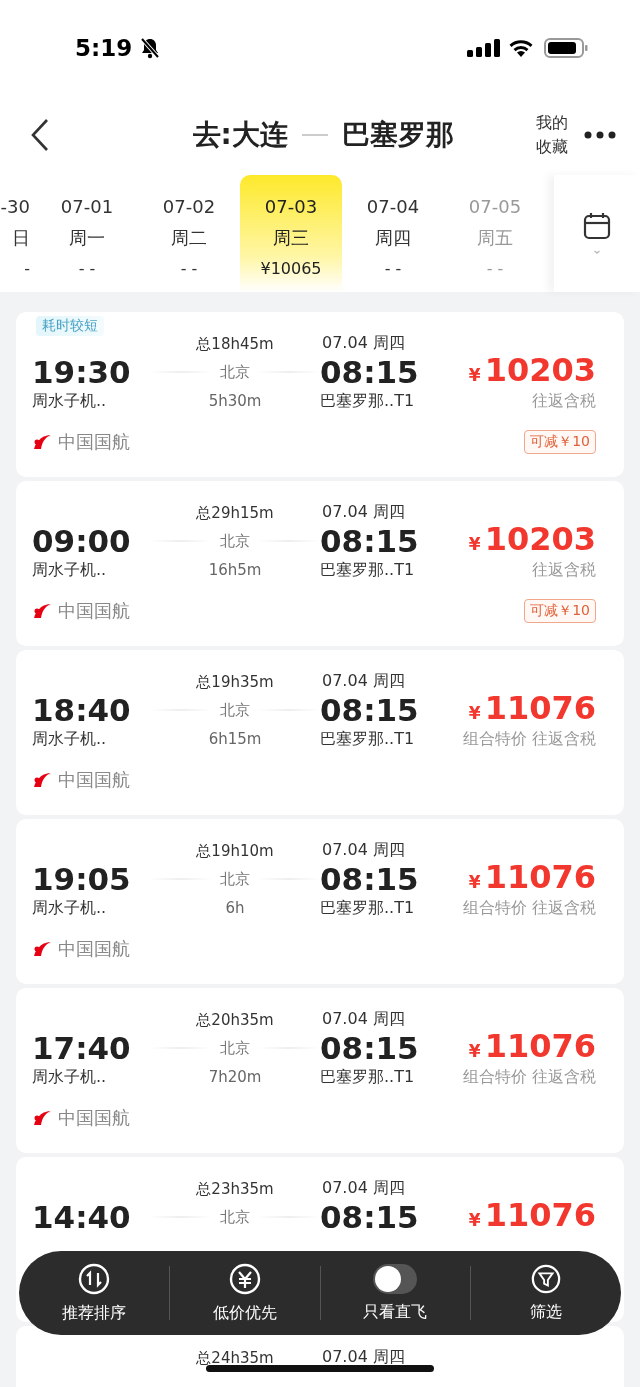 This screenshot has width=640, height=1387. Describe the element at coordinates (600, 135) in the screenshot. I see `more-icon` at that location.